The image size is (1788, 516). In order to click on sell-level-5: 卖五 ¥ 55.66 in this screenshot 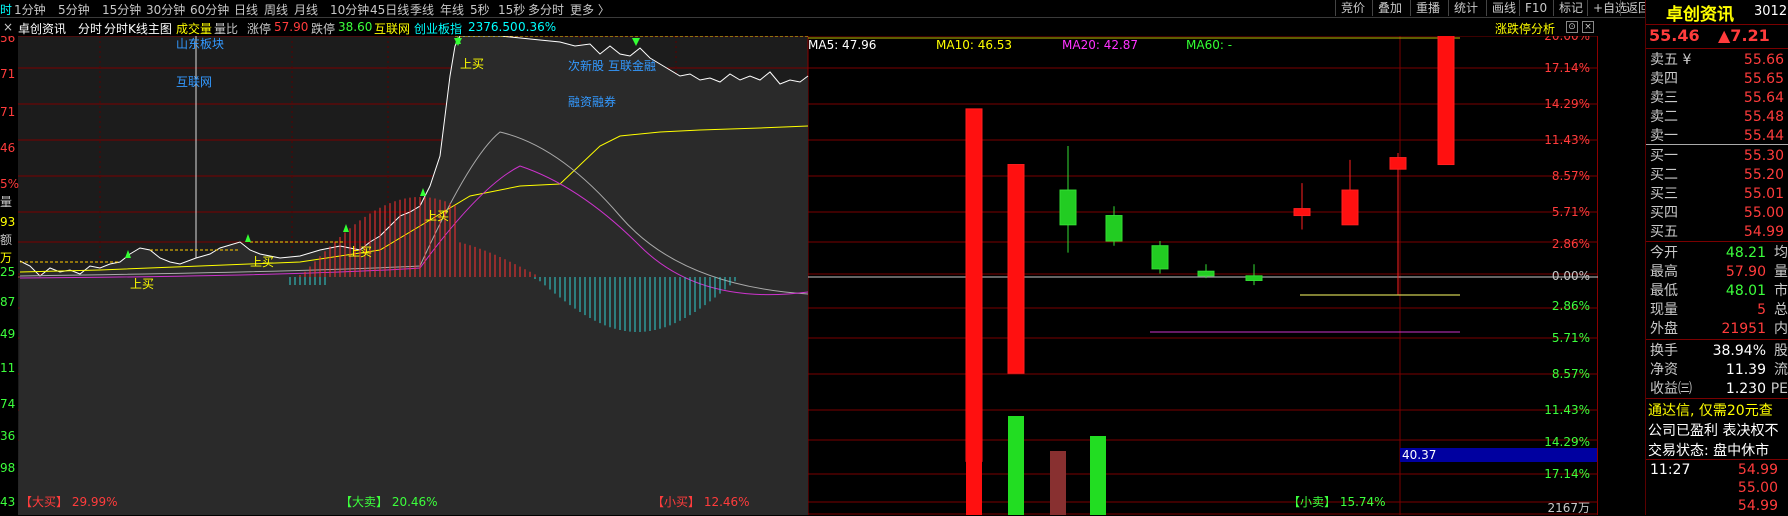, I will do `click(1719, 60)`.